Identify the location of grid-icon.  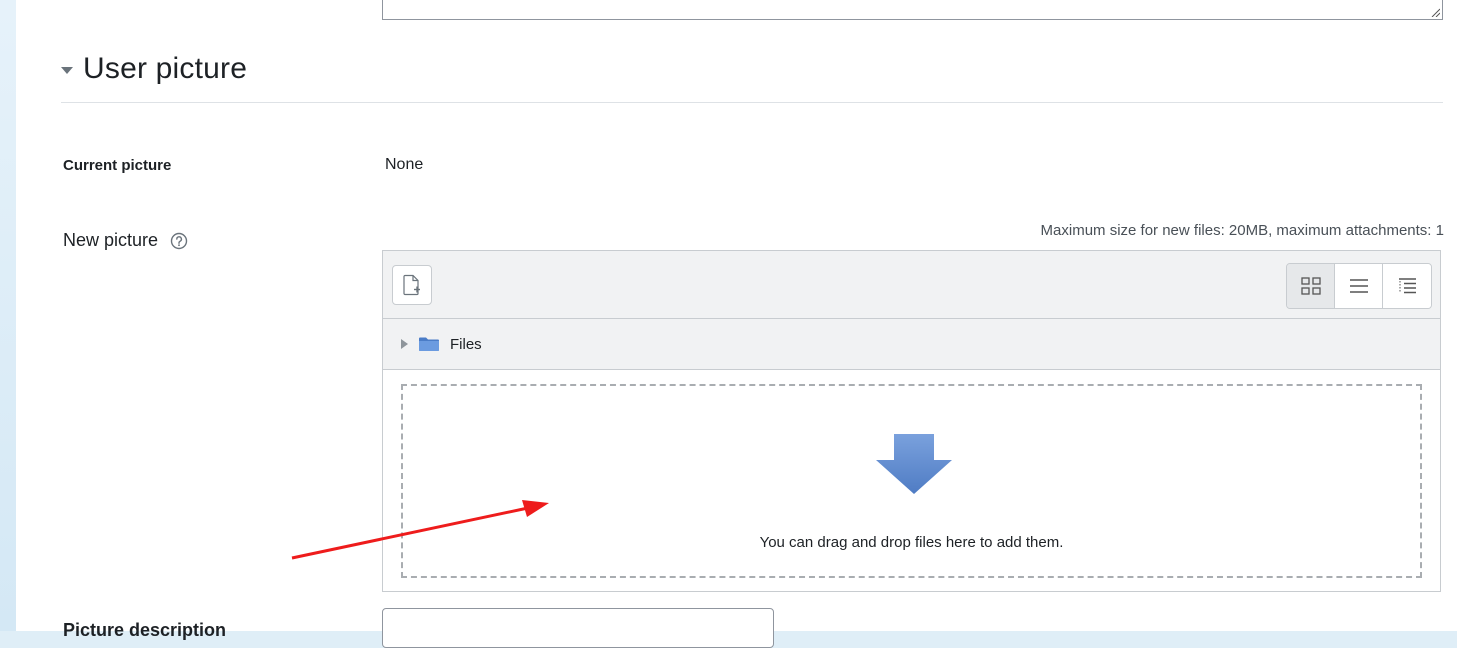
(1310, 286).